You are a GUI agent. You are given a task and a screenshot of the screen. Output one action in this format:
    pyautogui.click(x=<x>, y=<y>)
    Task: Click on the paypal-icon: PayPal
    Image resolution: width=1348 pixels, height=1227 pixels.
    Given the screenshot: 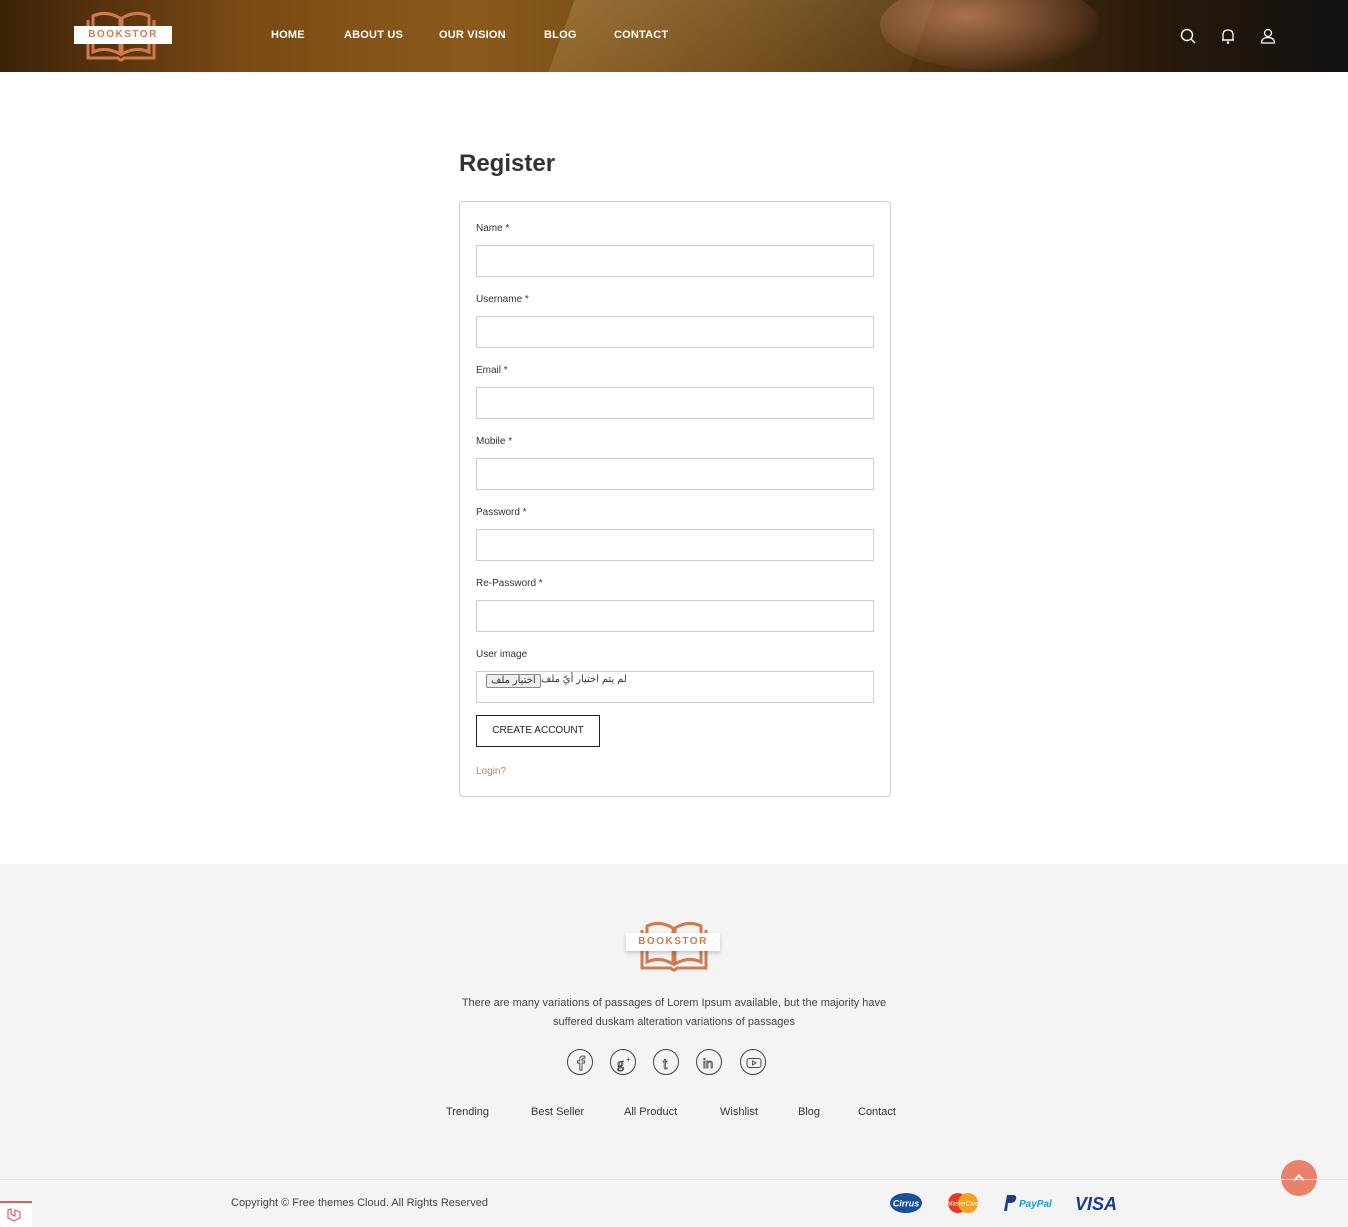 What is the action you would take?
    pyautogui.click(x=1029, y=1205)
    